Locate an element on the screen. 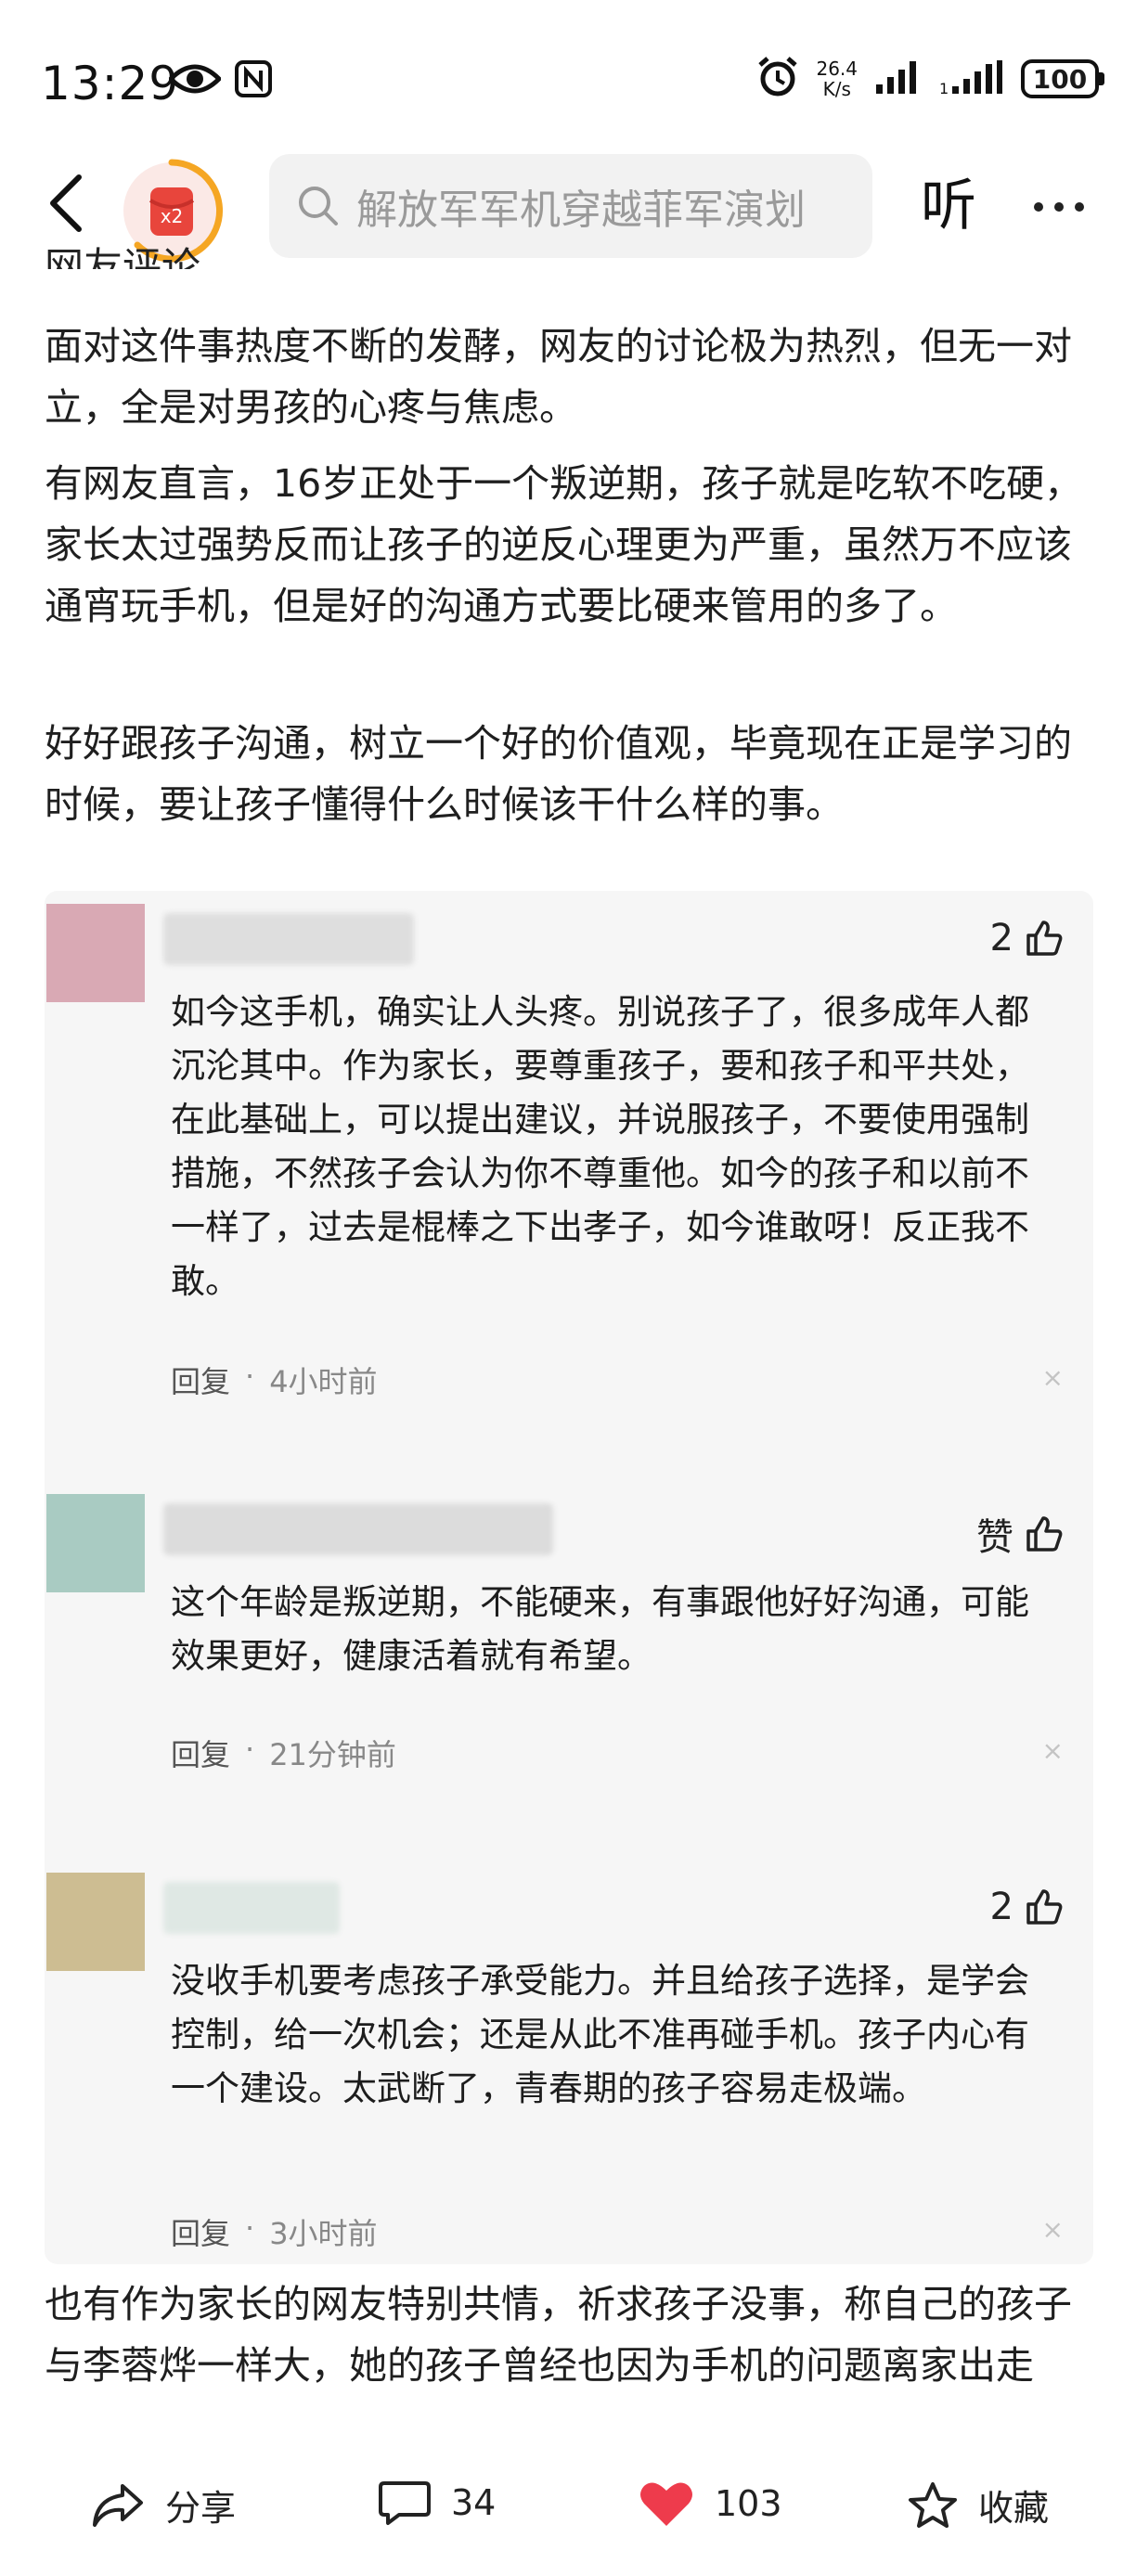 The height and width of the screenshot is (2576, 1136). alarm-icon is located at coordinates (777, 79).